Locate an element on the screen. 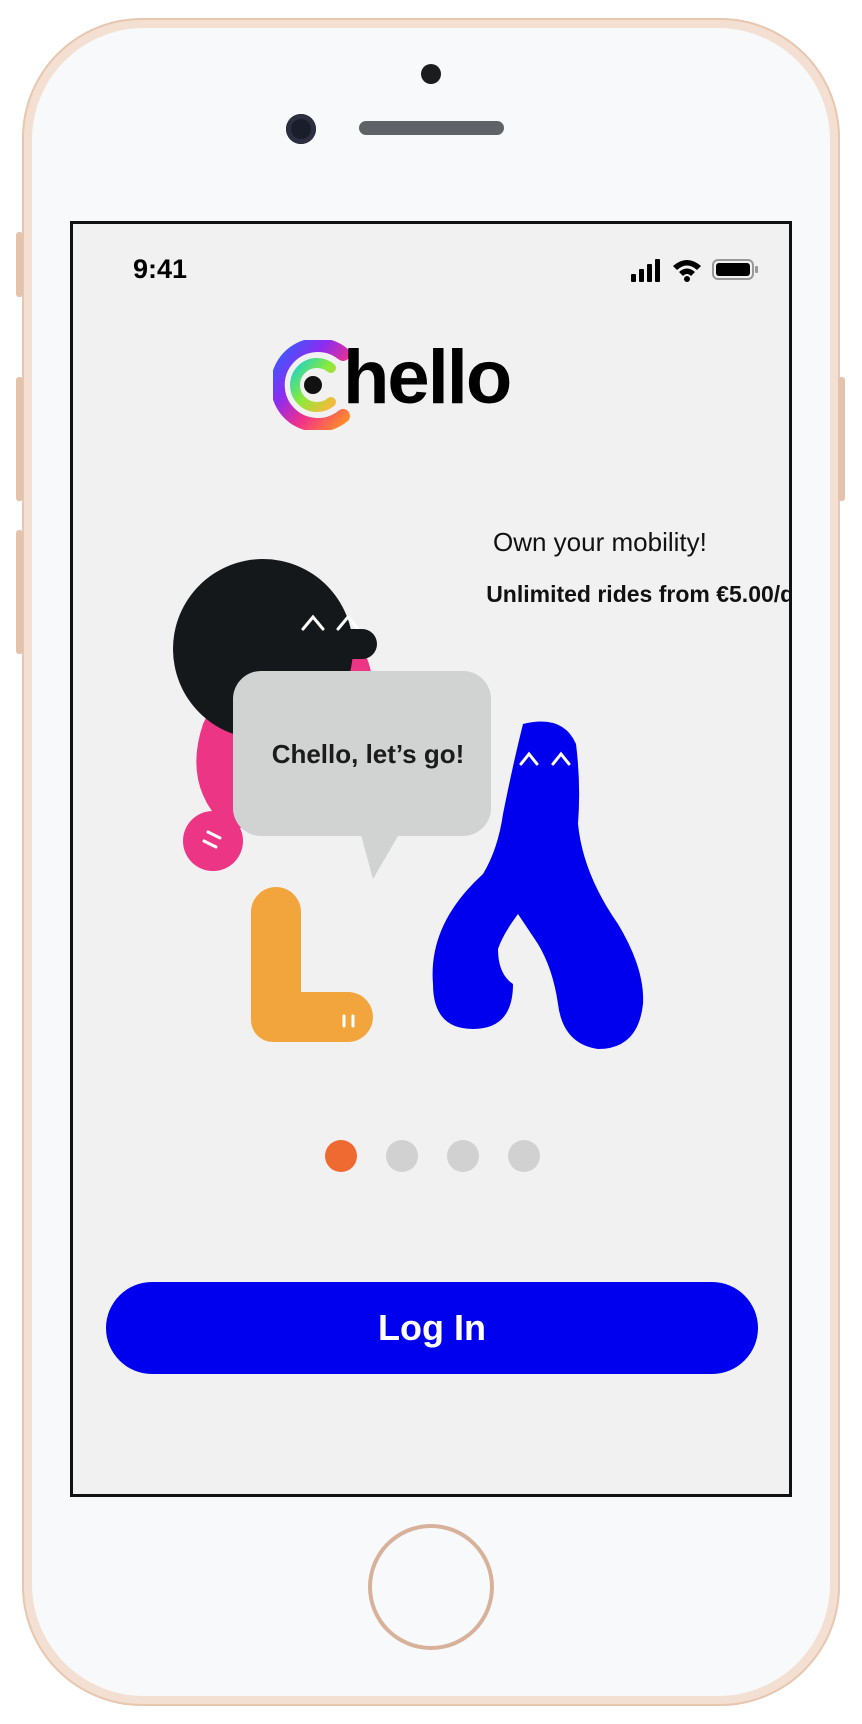  speech-bubble is located at coordinates (362, 775).